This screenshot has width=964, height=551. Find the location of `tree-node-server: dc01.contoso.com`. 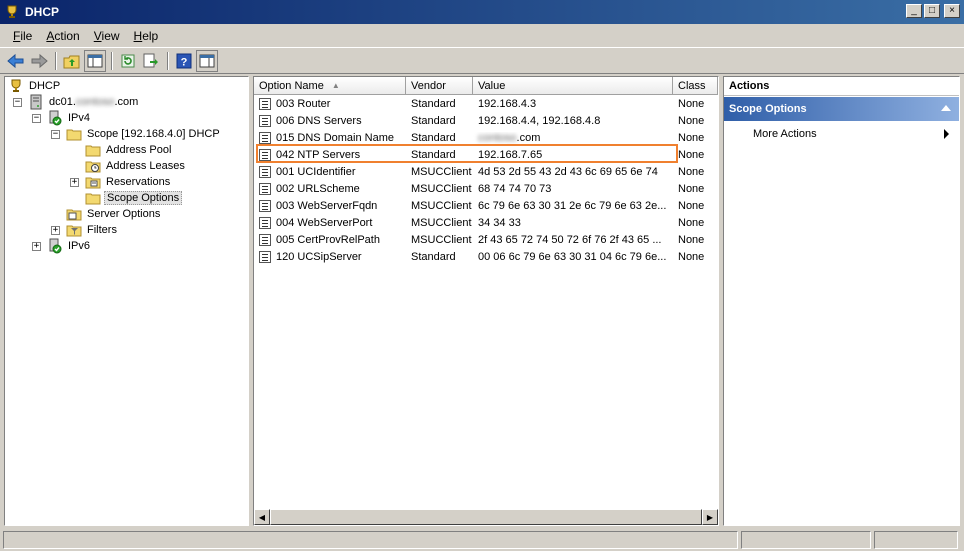

tree-node-server: dc01.contoso.com is located at coordinates (84, 102).